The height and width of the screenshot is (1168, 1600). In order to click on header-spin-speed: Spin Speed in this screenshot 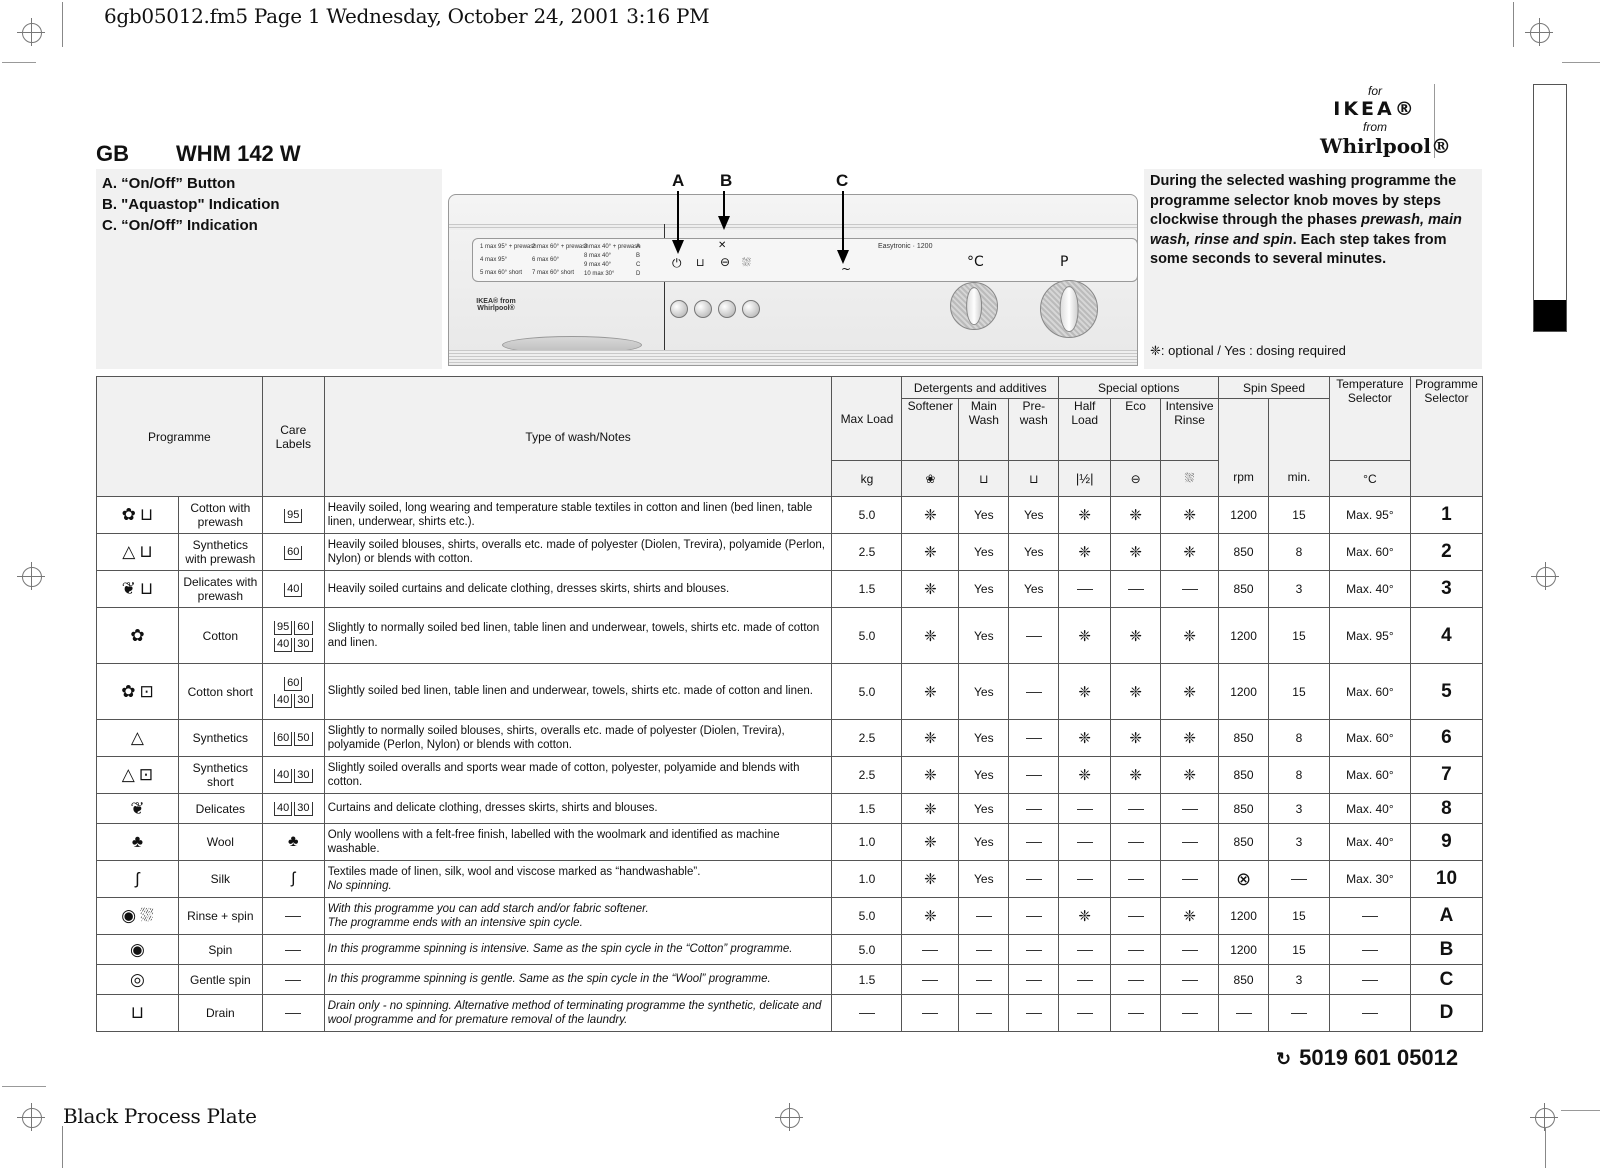, I will do `click(1274, 387)`.